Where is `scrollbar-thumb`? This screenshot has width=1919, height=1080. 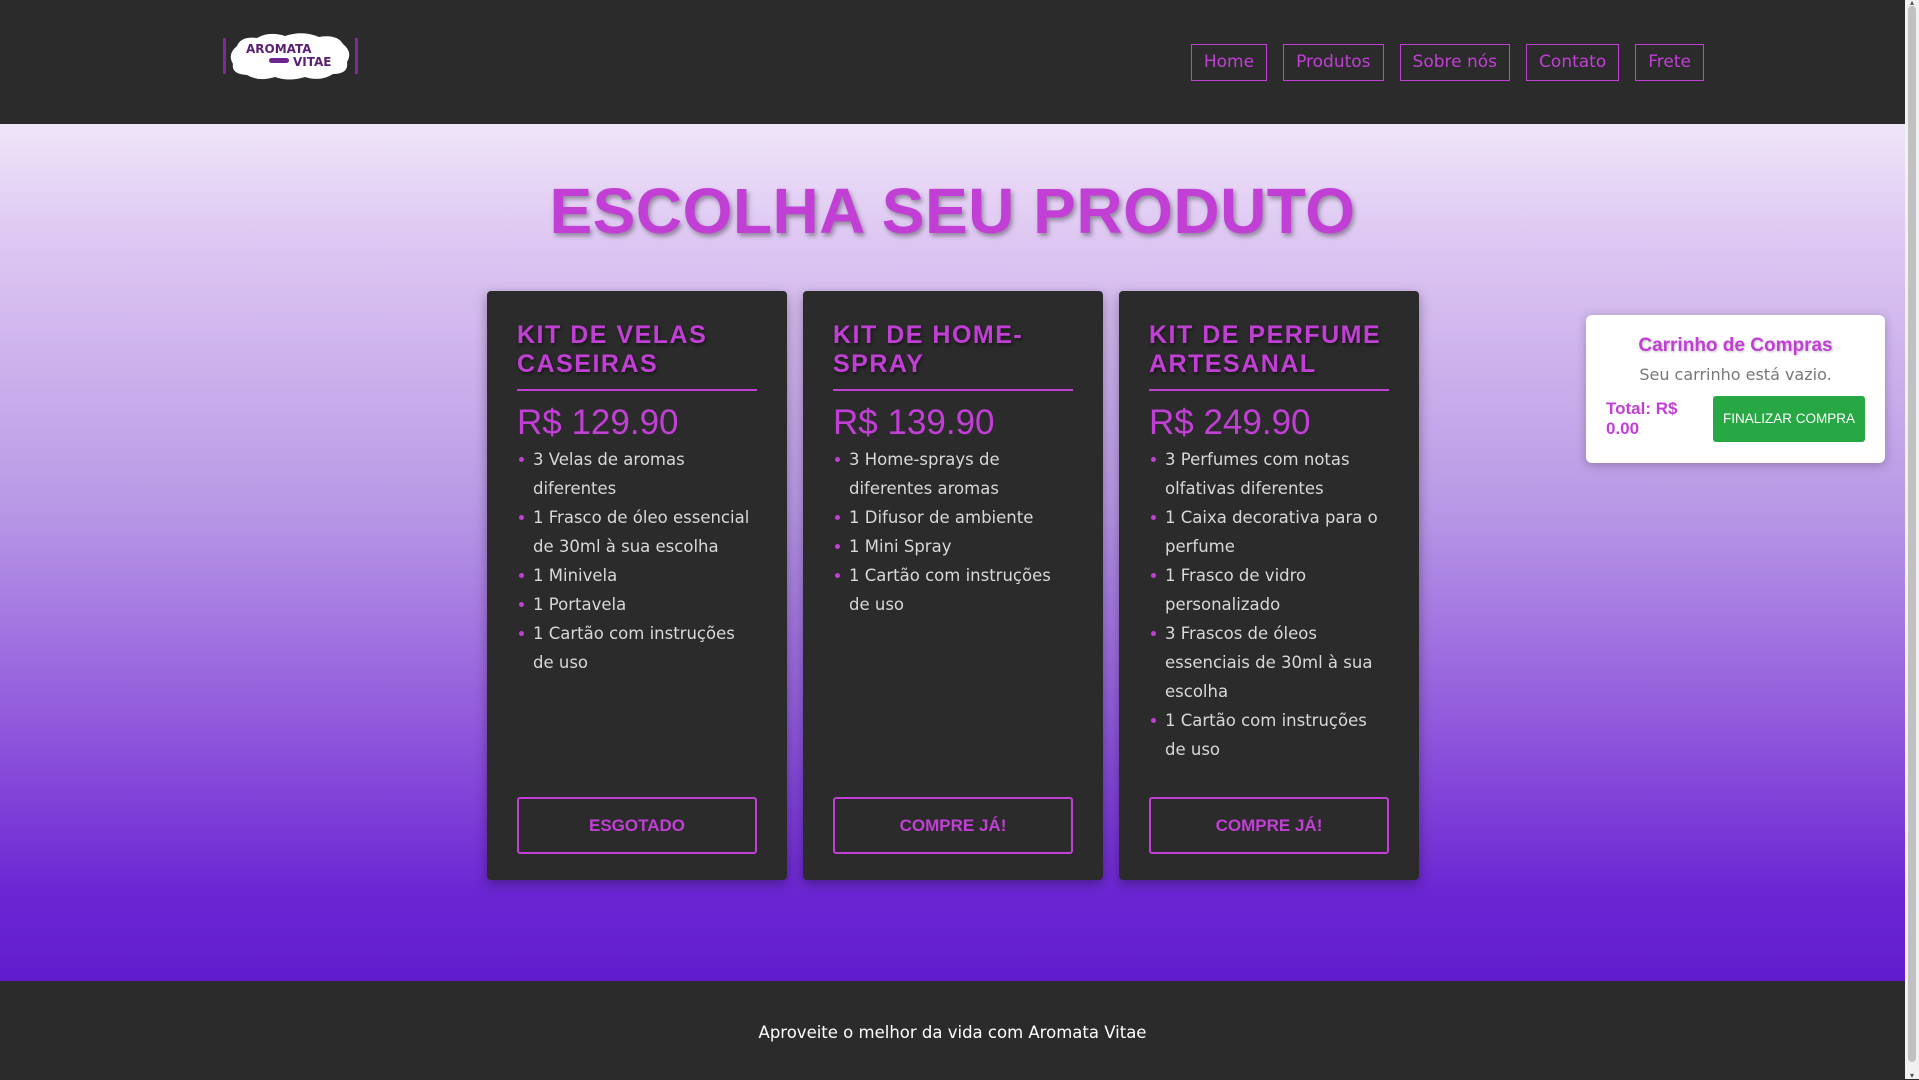 scrollbar-thumb is located at coordinates (1912, 534).